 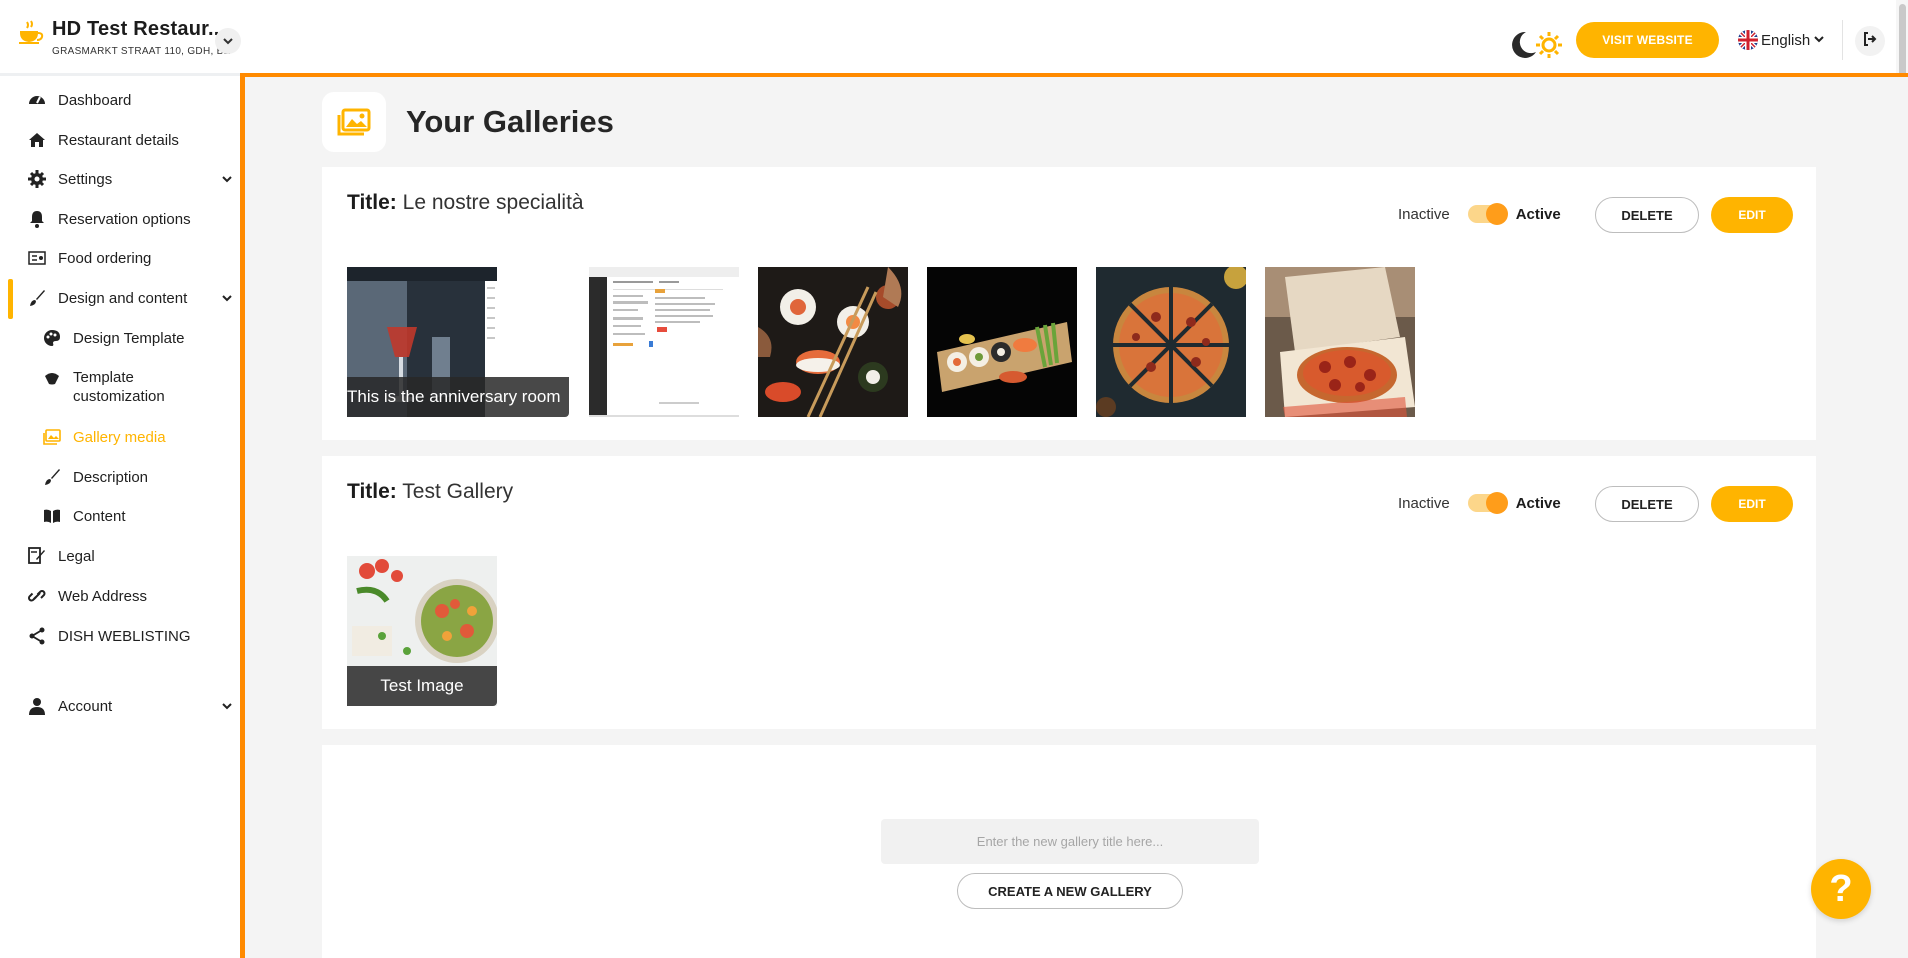 I want to click on gallery-title-value: Le nostre specialità, so click(x=493, y=202).